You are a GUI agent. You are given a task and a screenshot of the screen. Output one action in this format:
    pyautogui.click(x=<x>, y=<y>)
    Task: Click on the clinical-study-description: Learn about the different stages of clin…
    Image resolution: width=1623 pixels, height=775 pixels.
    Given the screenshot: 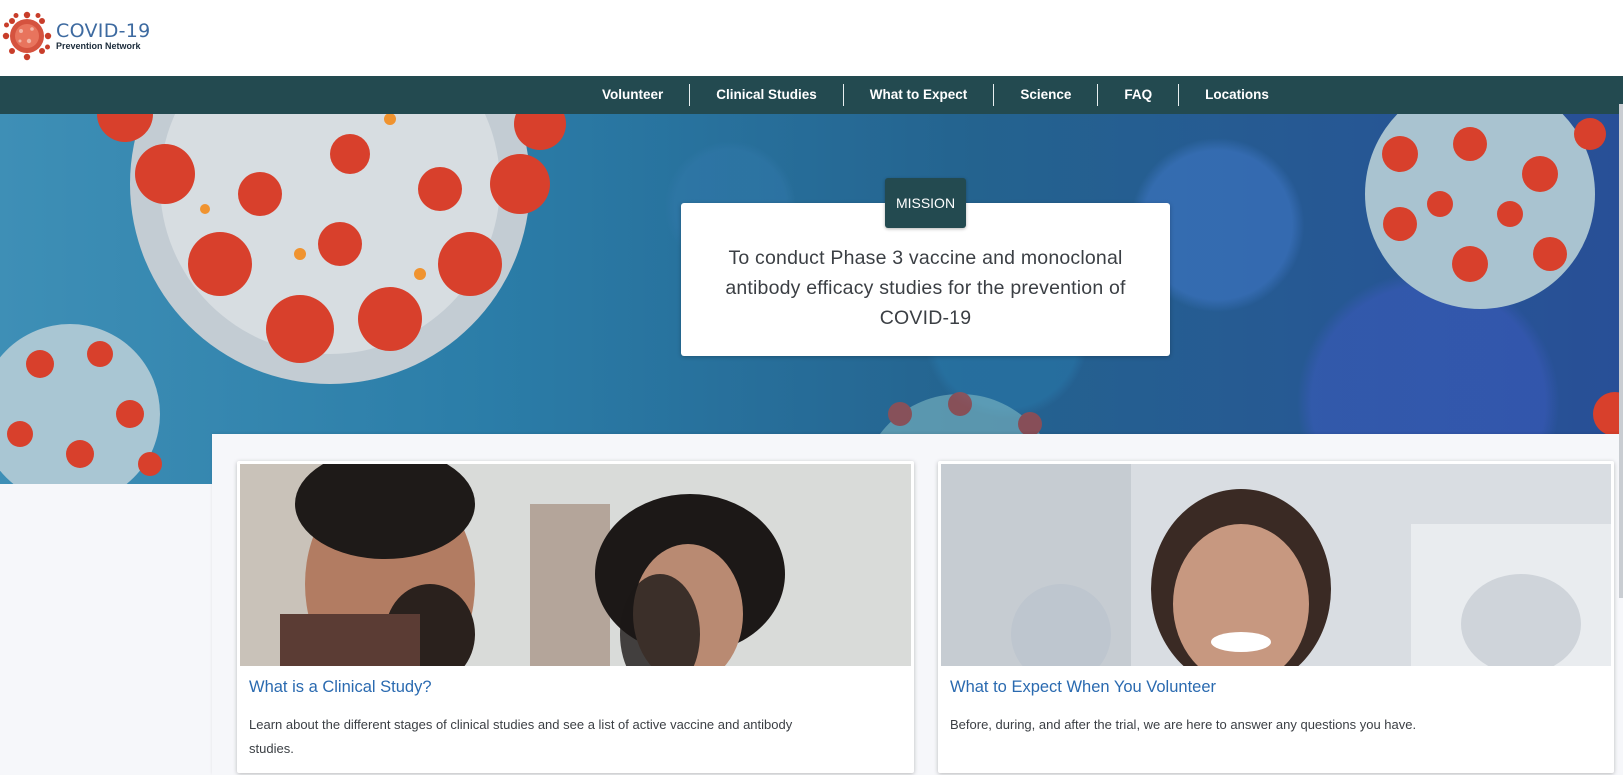 What is the action you would take?
    pyautogui.click(x=521, y=736)
    